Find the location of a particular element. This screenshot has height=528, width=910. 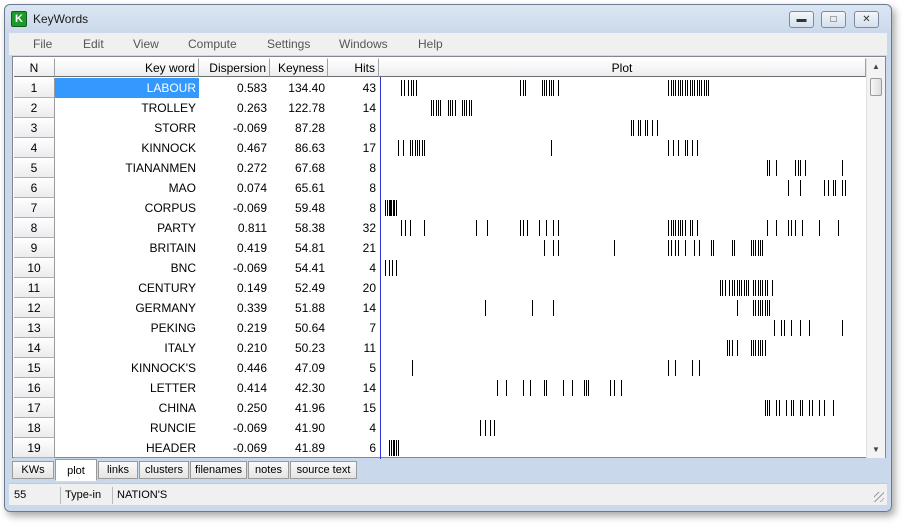

table-row: 13 PEKING 0.219 50.64 7 is located at coordinates (440, 328).